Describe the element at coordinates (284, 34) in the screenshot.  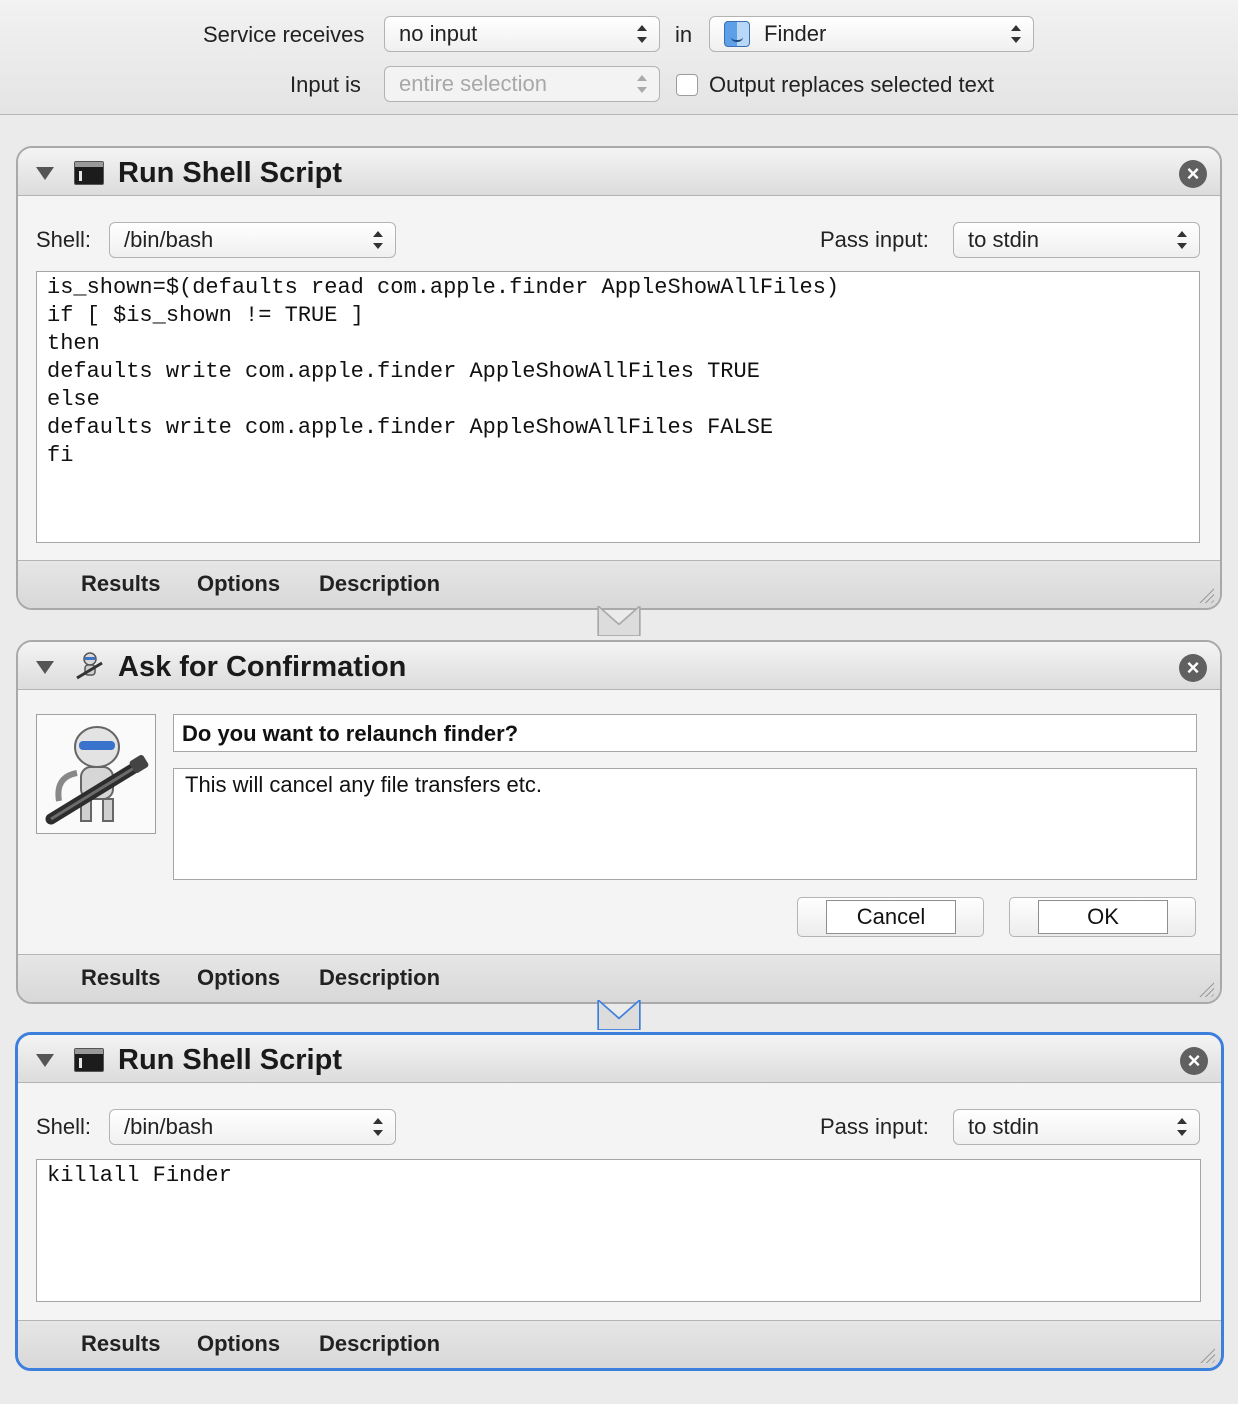
I see `service-receives-label: Service receives` at that location.